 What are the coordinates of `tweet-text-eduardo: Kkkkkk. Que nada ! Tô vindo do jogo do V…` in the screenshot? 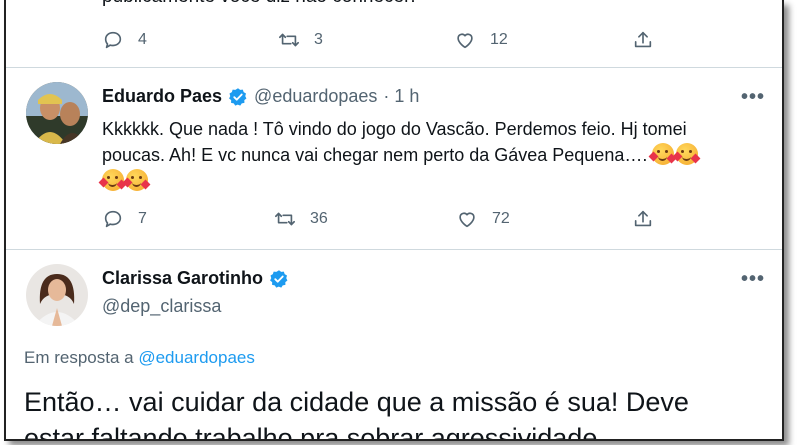 It's located at (435, 155).